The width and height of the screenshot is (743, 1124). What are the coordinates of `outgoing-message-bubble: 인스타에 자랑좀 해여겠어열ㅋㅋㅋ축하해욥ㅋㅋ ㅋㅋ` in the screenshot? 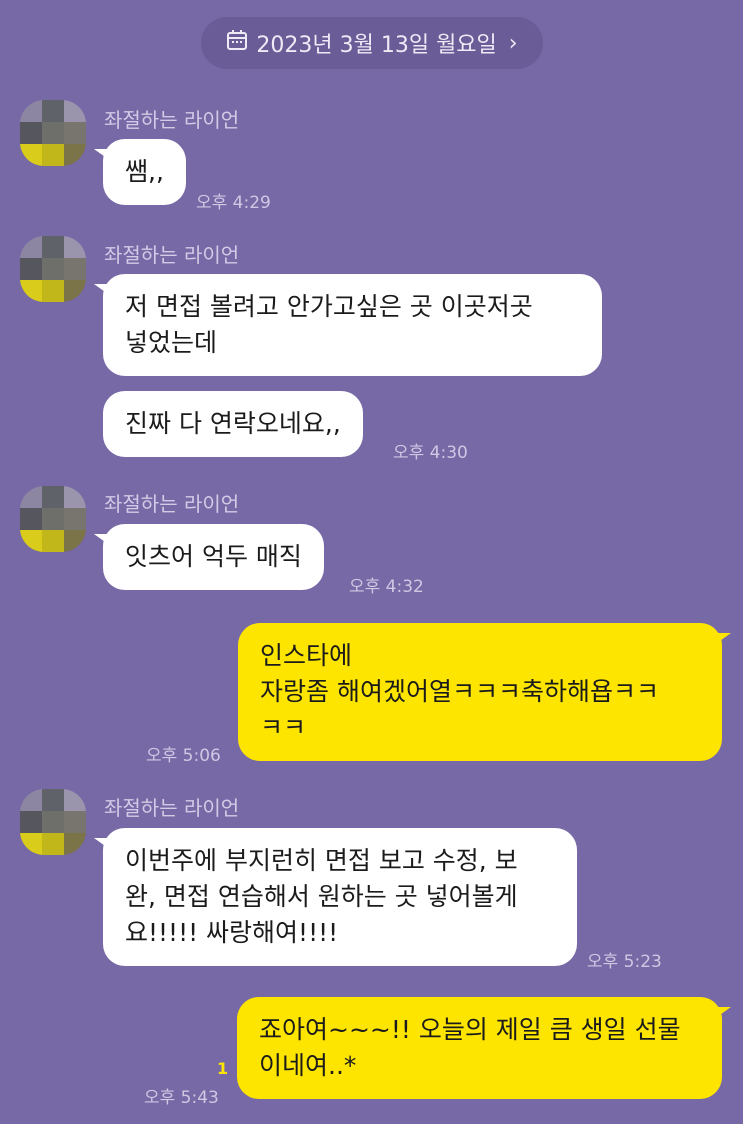 It's located at (484, 692).